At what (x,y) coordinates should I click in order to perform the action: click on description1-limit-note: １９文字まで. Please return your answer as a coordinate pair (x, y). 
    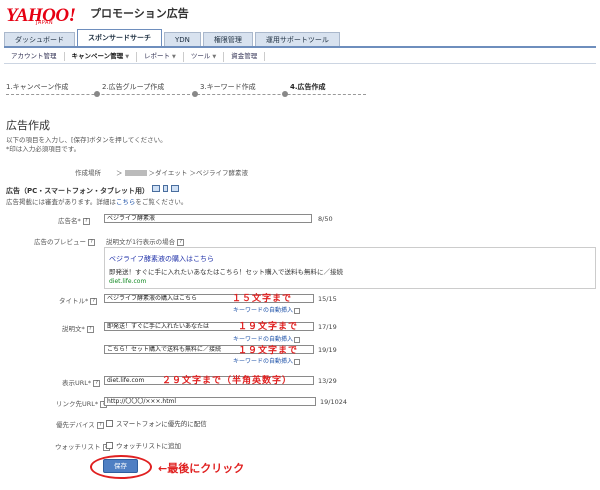
    Looking at the image, I should click on (268, 327).